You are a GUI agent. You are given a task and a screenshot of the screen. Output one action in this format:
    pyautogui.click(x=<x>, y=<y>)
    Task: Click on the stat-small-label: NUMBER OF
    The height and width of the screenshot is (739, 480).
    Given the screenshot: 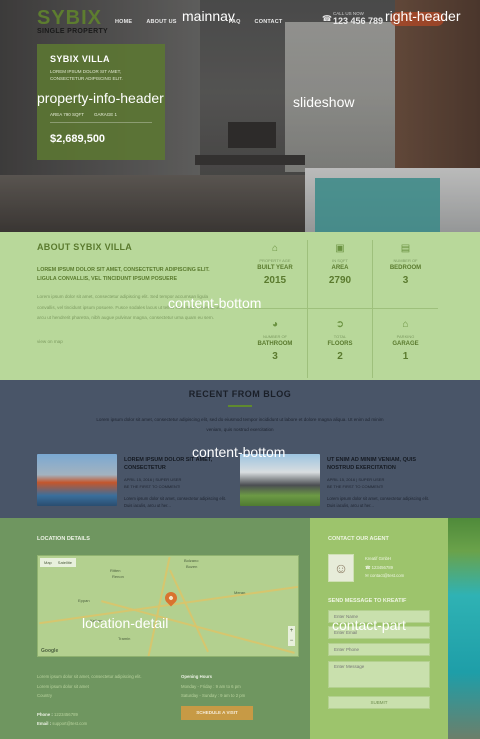 What is the action you would take?
    pyautogui.click(x=275, y=336)
    